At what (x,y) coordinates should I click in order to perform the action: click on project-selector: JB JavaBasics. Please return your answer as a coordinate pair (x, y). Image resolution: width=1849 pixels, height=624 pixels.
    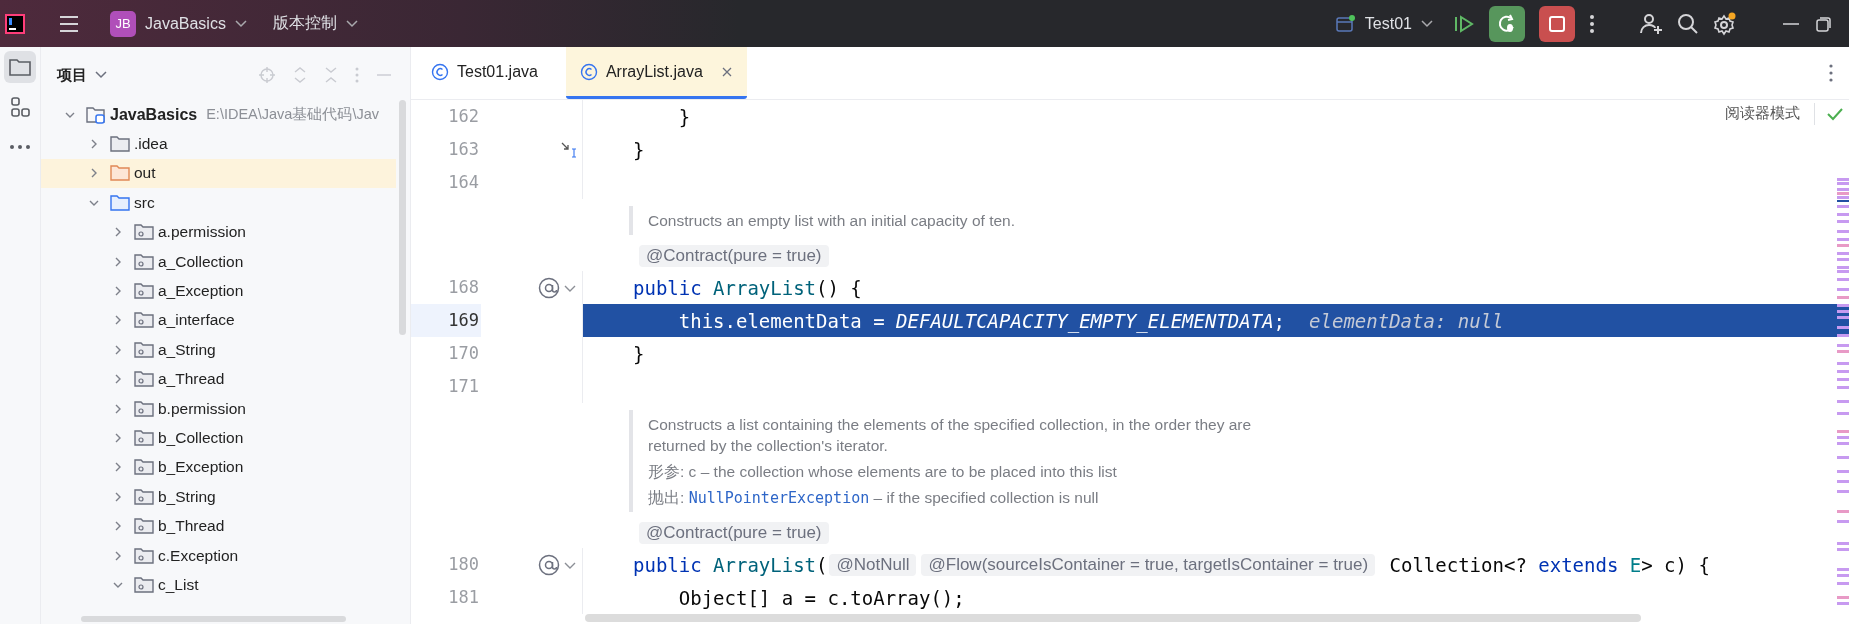
    Looking at the image, I should click on (178, 23).